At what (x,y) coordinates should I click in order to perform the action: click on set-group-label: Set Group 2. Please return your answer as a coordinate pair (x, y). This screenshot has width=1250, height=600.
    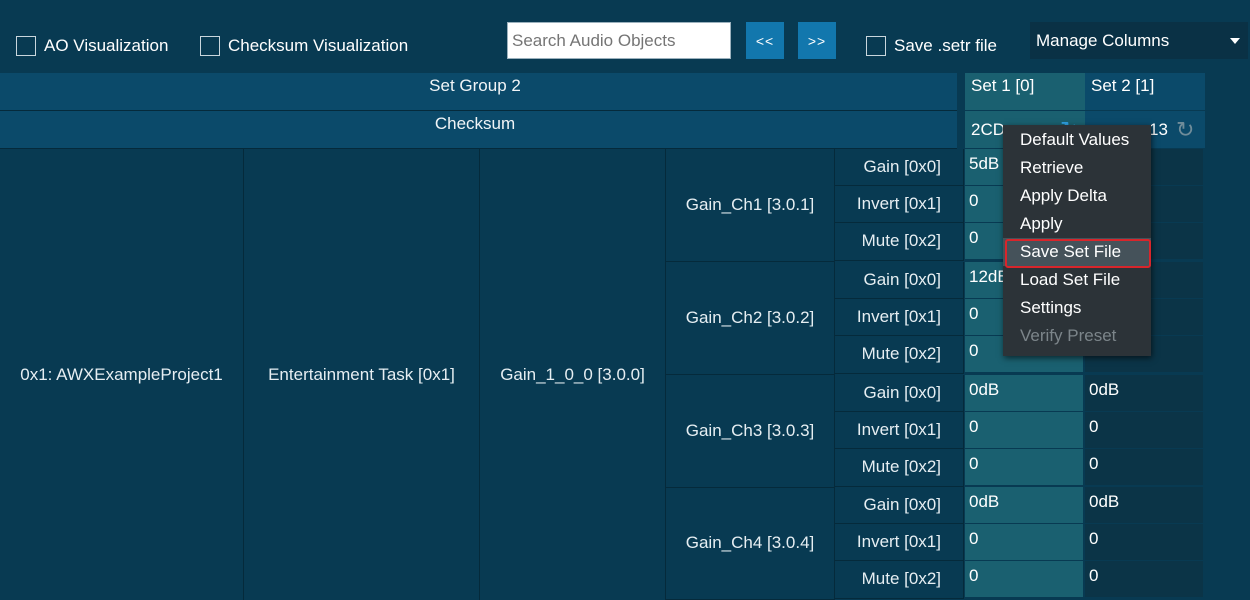
    Looking at the image, I should click on (475, 85).